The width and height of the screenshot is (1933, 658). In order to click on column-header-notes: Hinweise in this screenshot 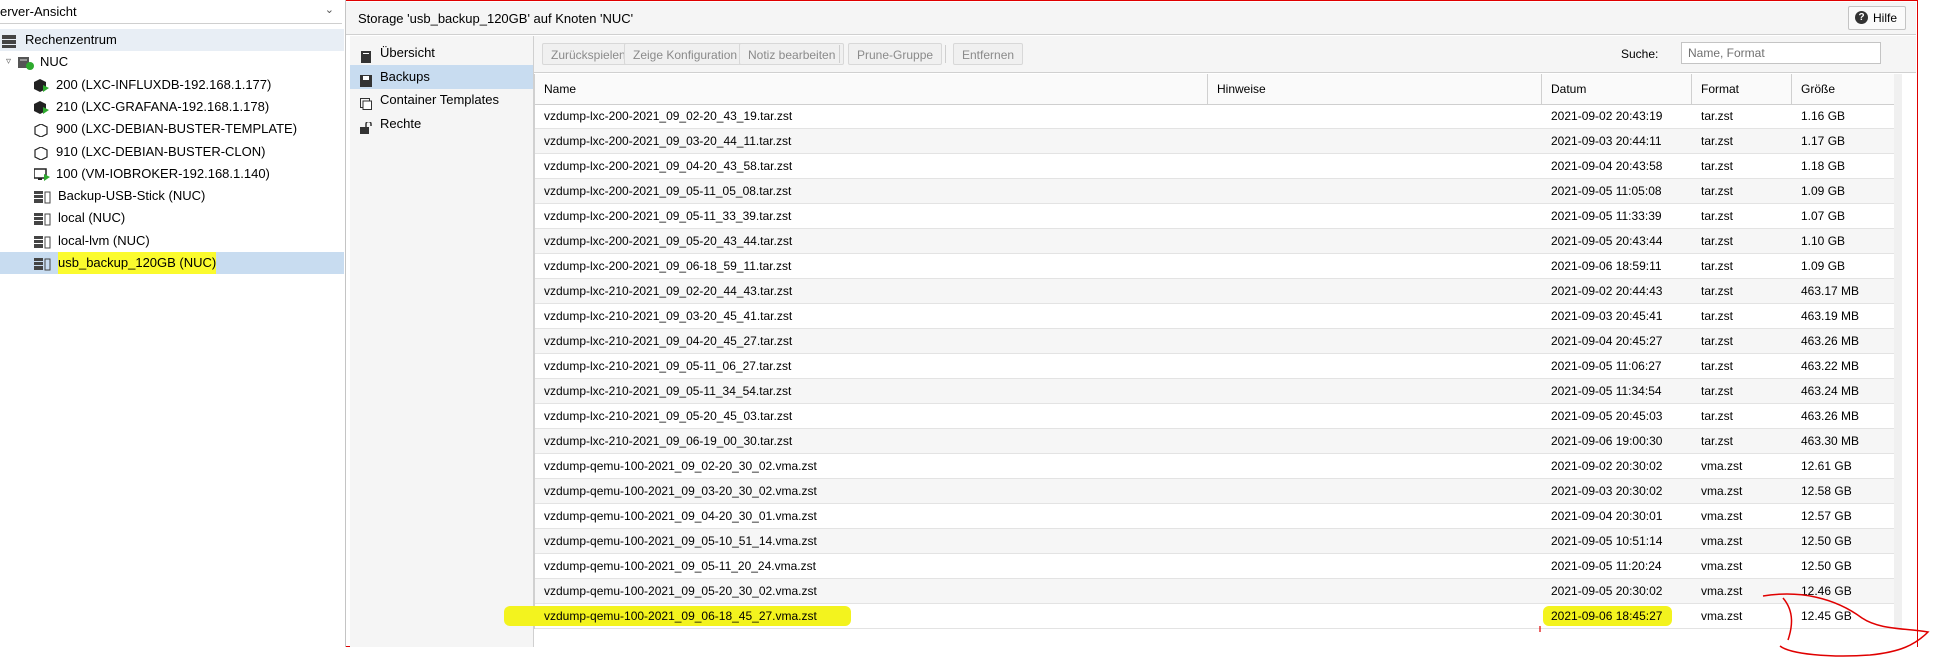, I will do `click(1375, 89)`.